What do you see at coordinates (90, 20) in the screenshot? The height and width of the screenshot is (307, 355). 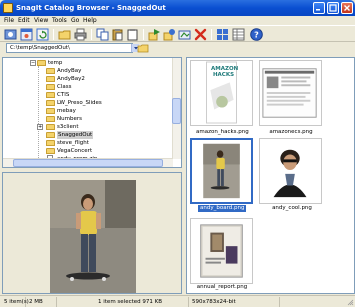 I see `menu-help: Help` at bounding box center [90, 20].